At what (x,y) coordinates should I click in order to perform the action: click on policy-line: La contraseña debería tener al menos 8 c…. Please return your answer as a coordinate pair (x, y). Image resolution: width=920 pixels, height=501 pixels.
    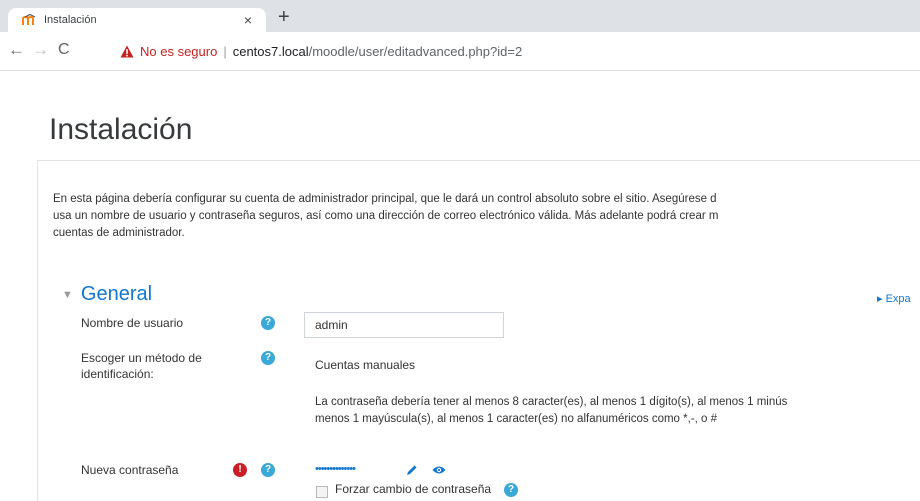
    Looking at the image, I should click on (551, 402).